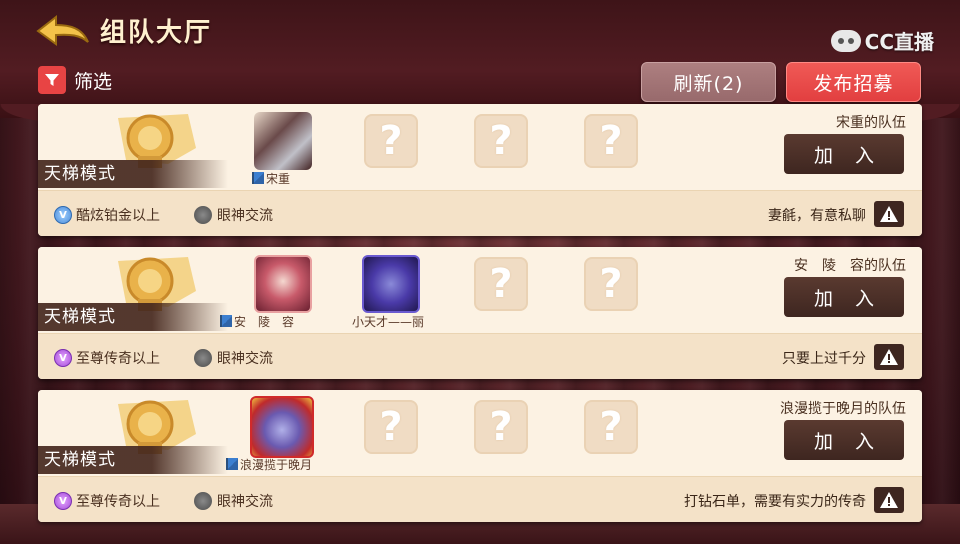 This screenshot has width=960, height=544. I want to click on filter-label: 筛选, so click(93, 81).